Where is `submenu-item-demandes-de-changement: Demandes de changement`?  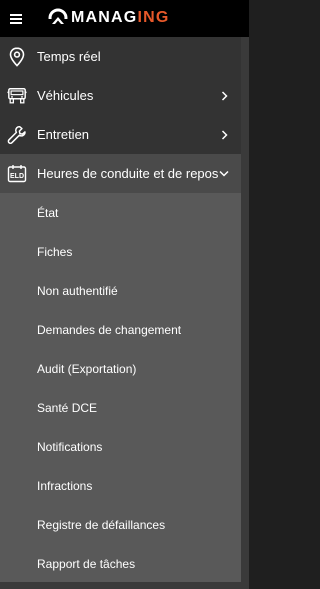
submenu-item-demandes-de-changement: Demandes de changement is located at coordinates (120, 329).